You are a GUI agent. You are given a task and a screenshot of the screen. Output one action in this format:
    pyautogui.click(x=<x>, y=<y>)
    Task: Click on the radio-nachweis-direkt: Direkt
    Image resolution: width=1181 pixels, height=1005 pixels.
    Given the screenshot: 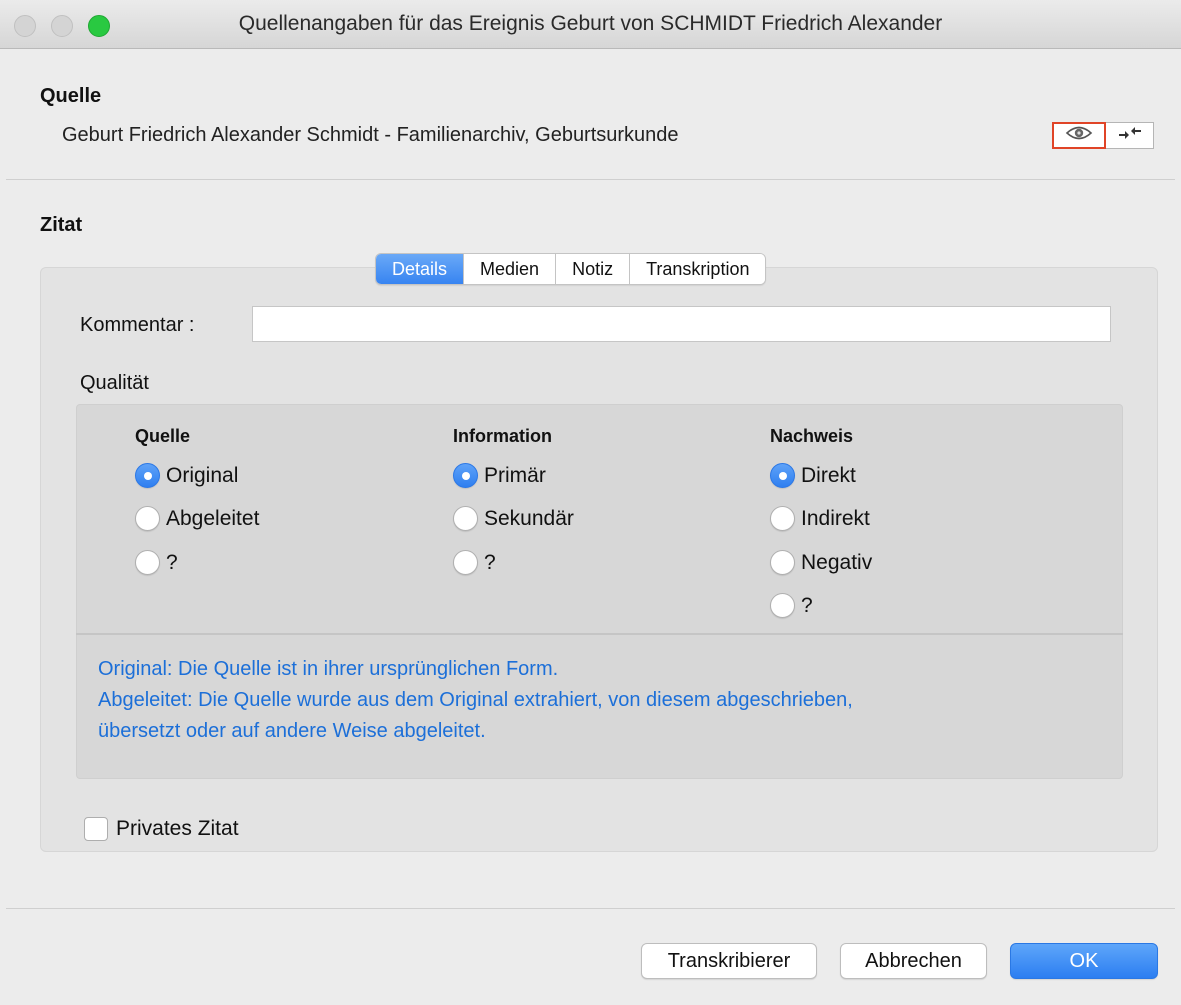 What is the action you would take?
    pyautogui.click(x=813, y=475)
    